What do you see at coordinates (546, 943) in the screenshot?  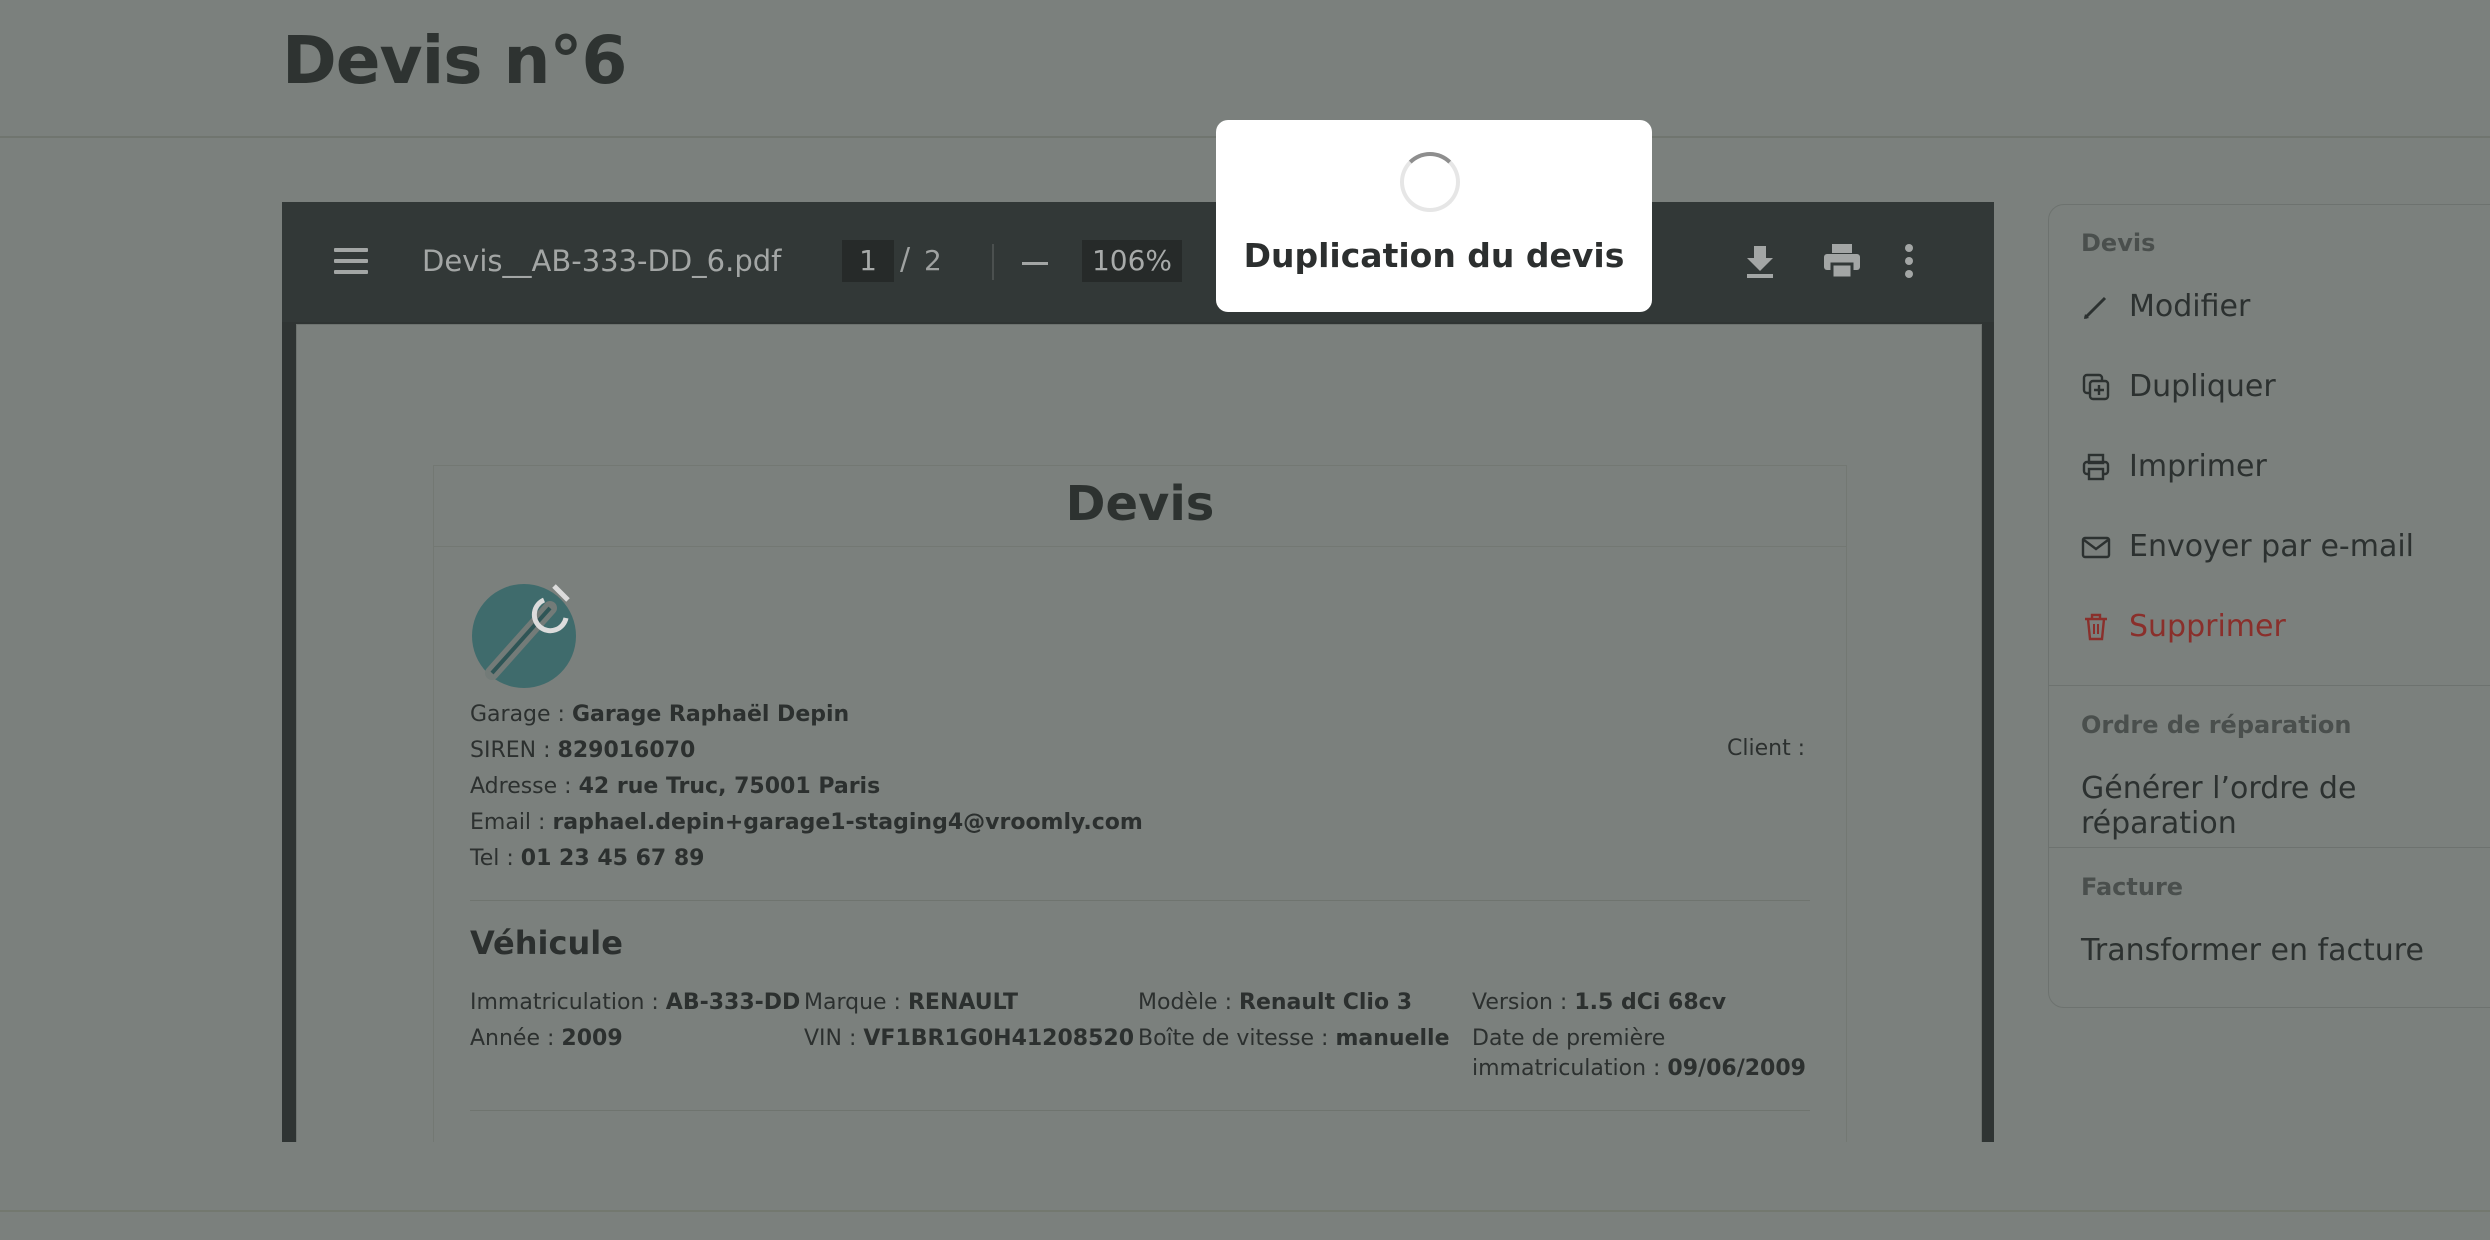 I see `vehicle-title: Véhicule` at bounding box center [546, 943].